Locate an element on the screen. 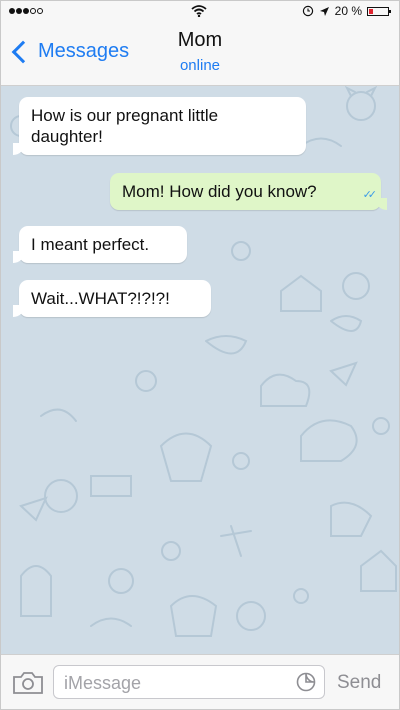 This screenshot has height=710, width=400. location-arrow-icon is located at coordinates (324, 11).